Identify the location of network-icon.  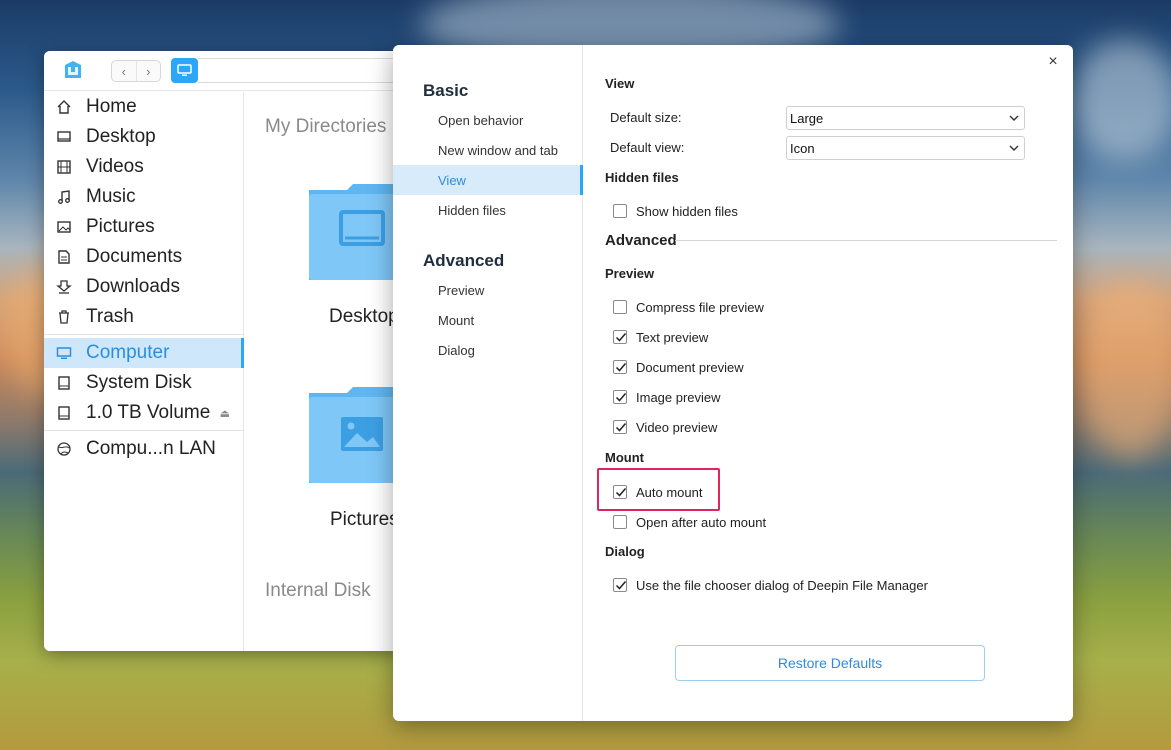
(64, 449).